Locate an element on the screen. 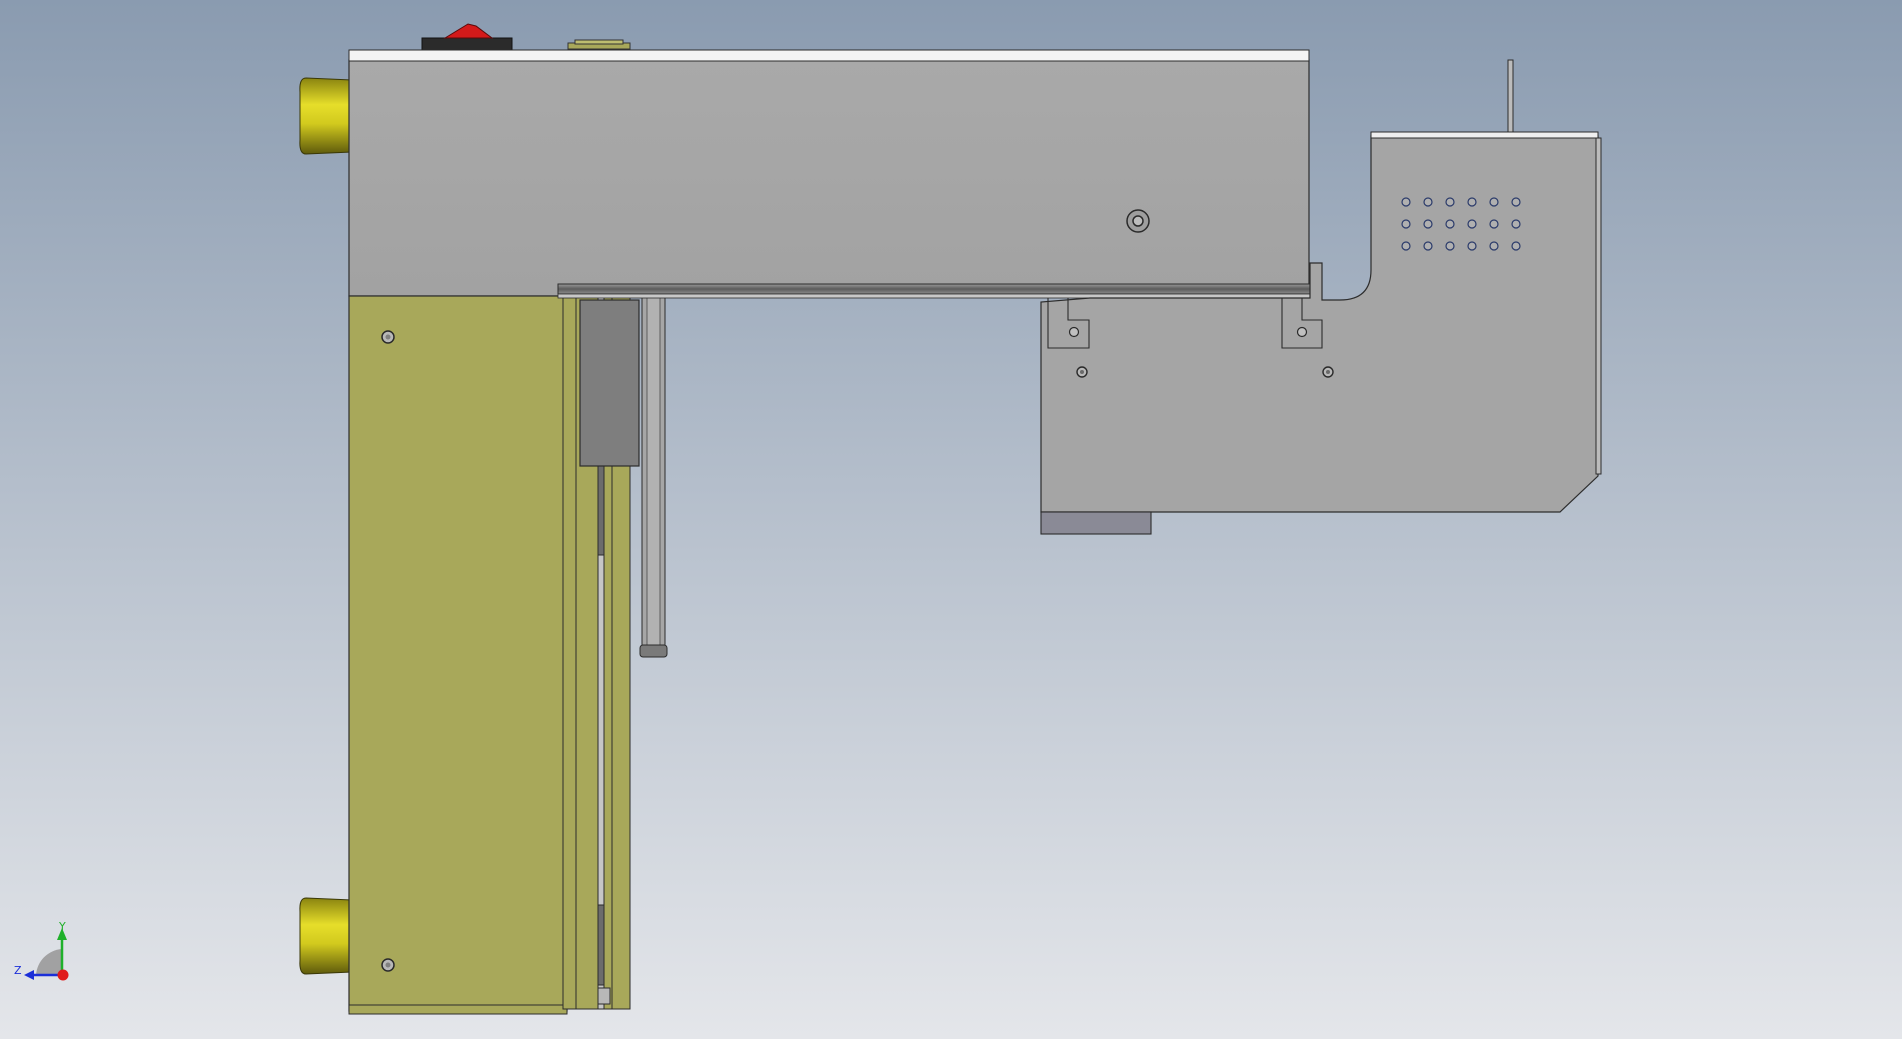 The width and height of the screenshot is (1902, 1039). dark-slide-block is located at coordinates (609, 383).